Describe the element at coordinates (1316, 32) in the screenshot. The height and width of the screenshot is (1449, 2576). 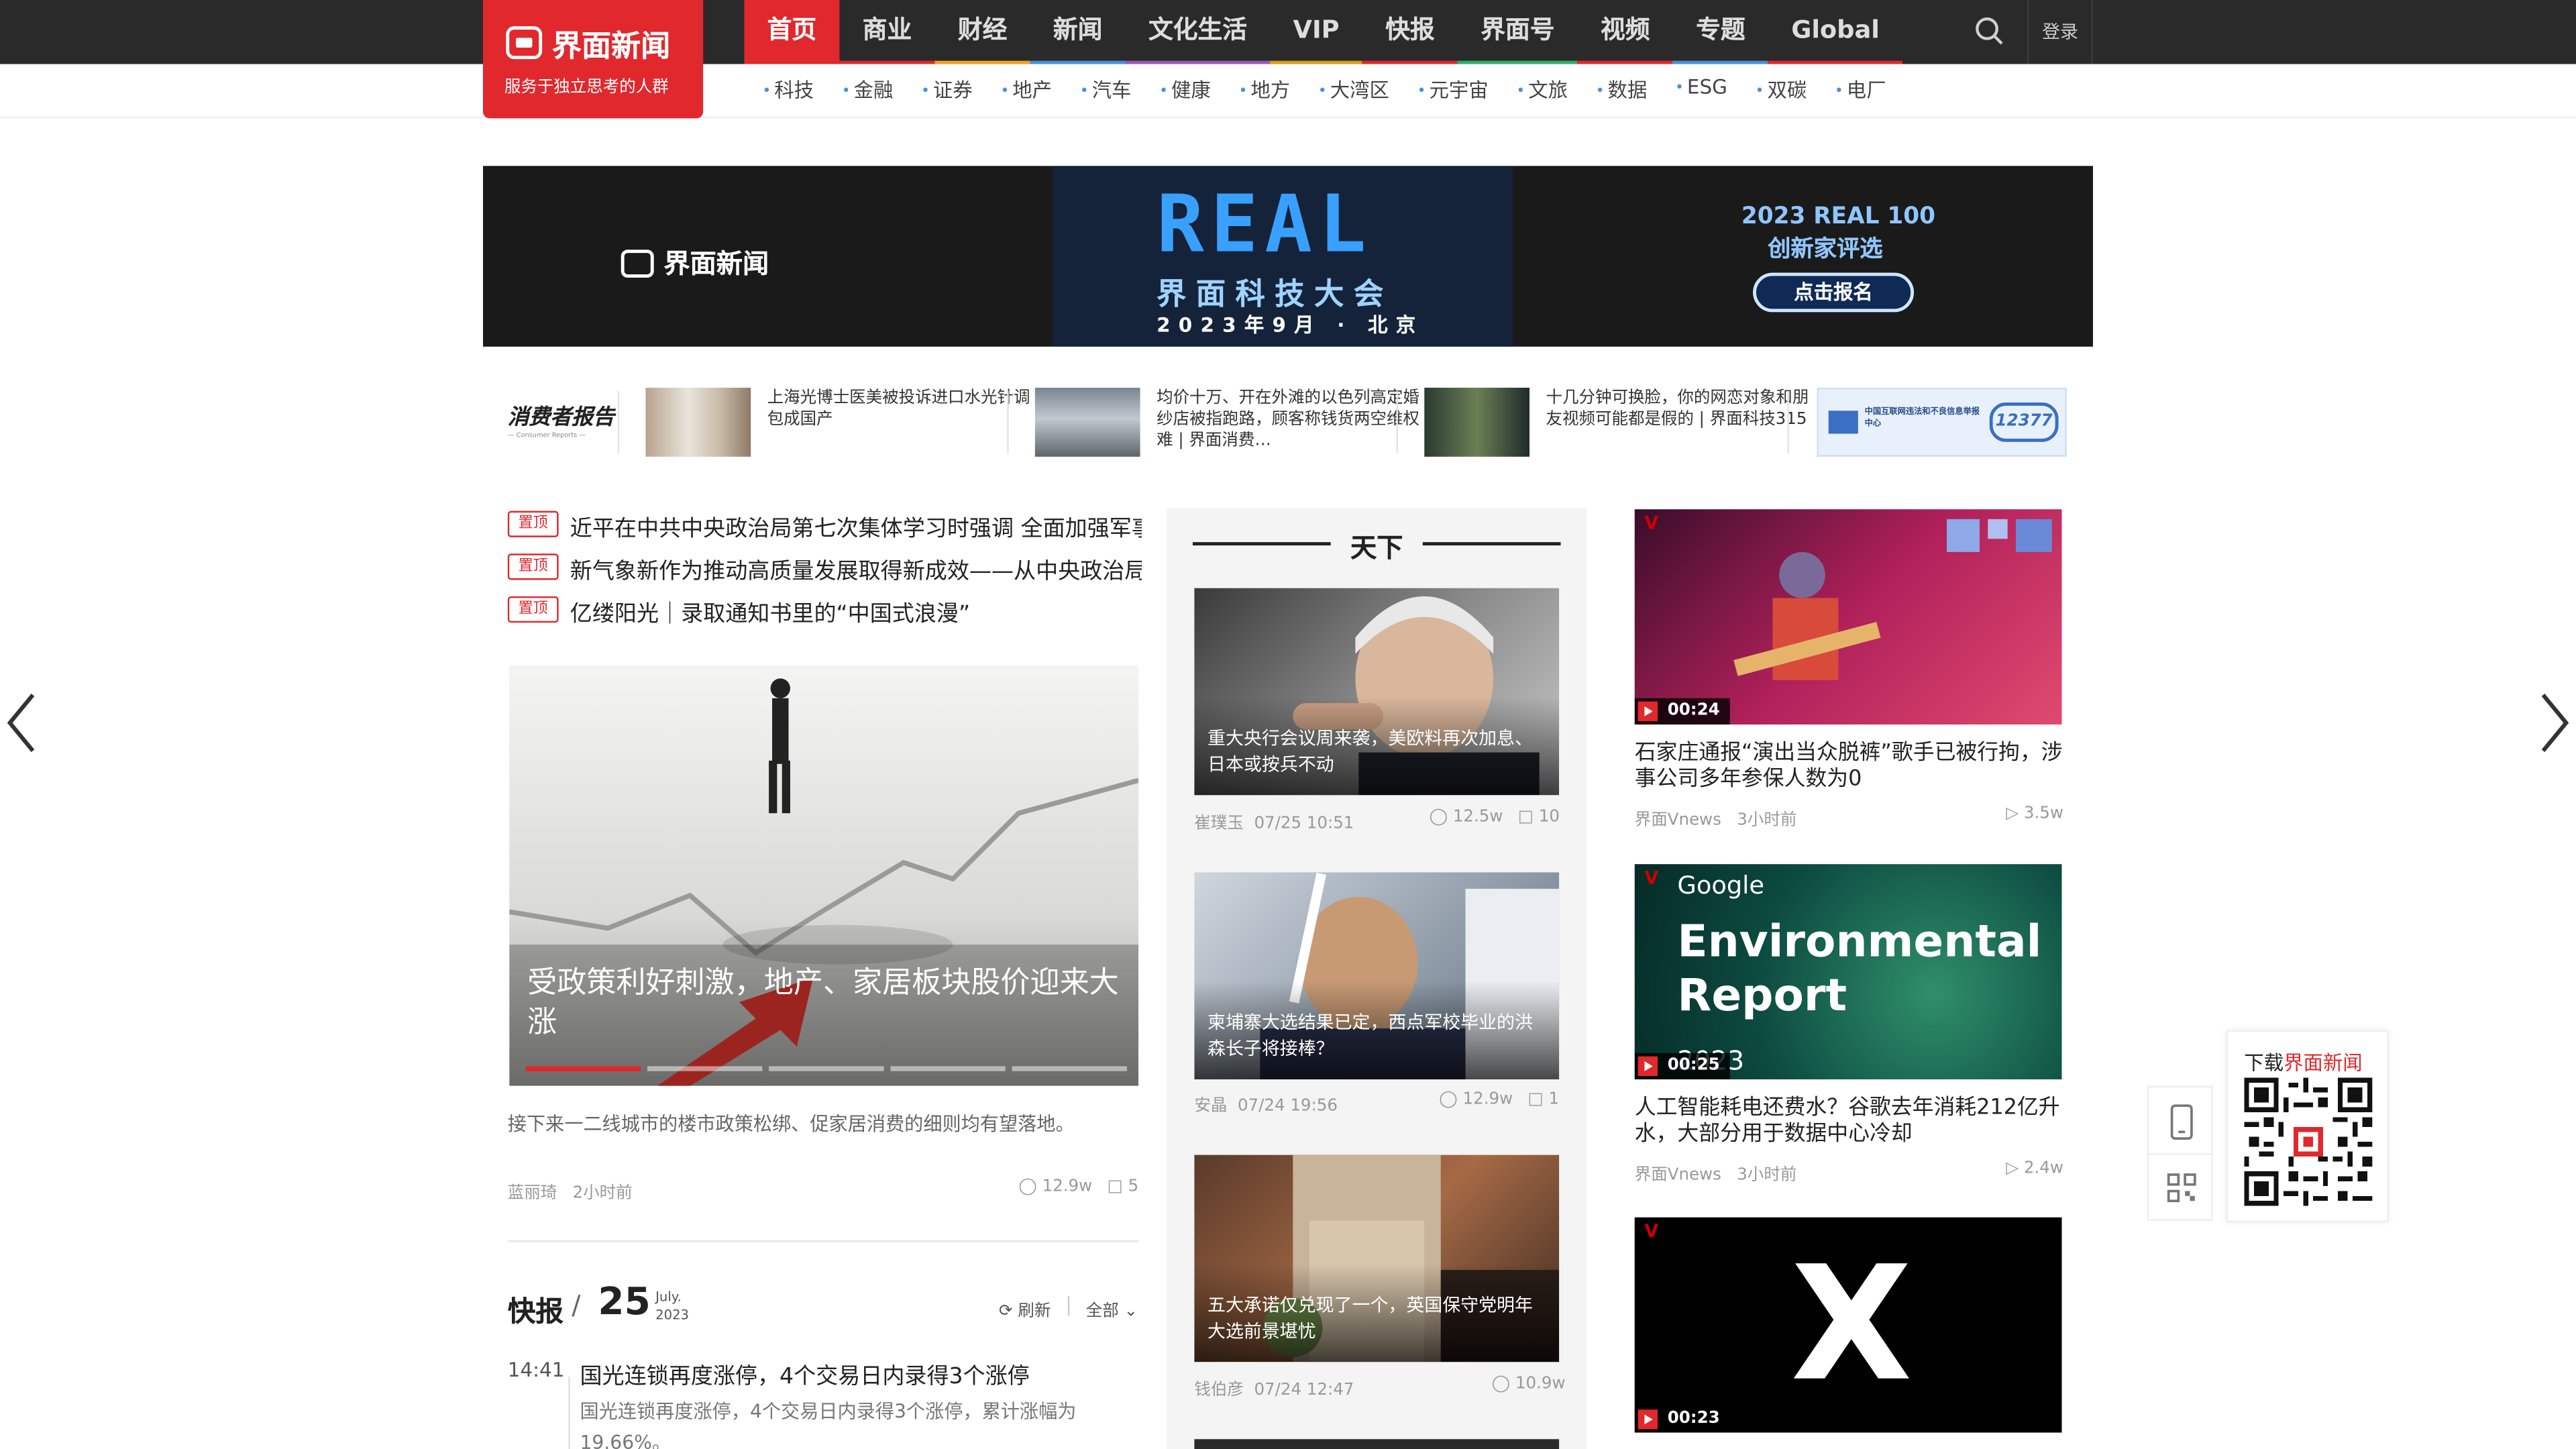
I see `nav-item-vip: VIP` at that location.